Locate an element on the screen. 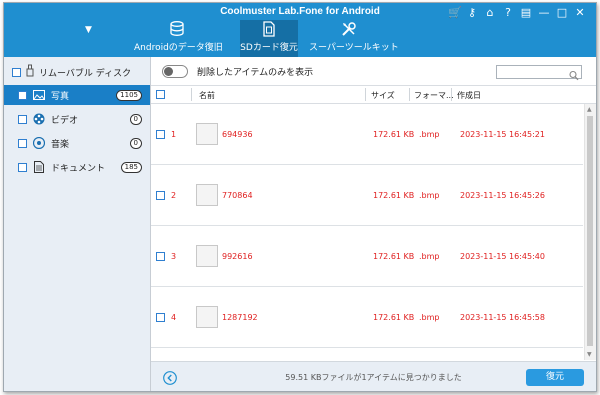 This screenshot has height=395, width=600. minimize-icon: — is located at coordinates (544, 13).